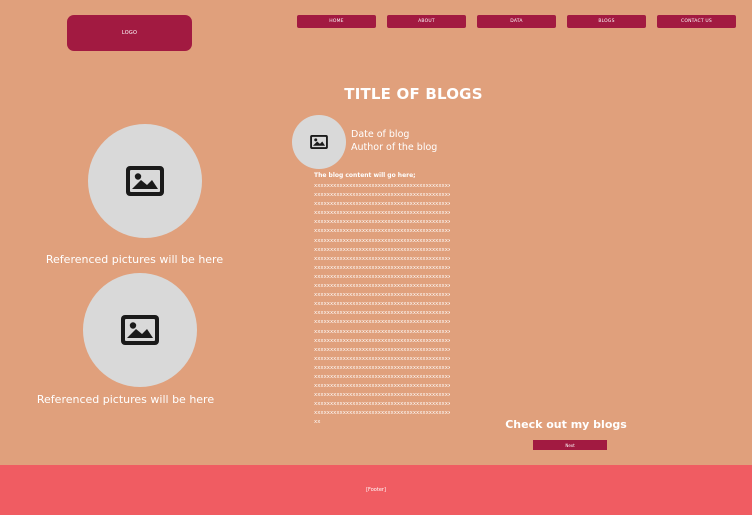 The width and height of the screenshot is (752, 515). I want to click on next-button-label: Next, so click(570, 445).